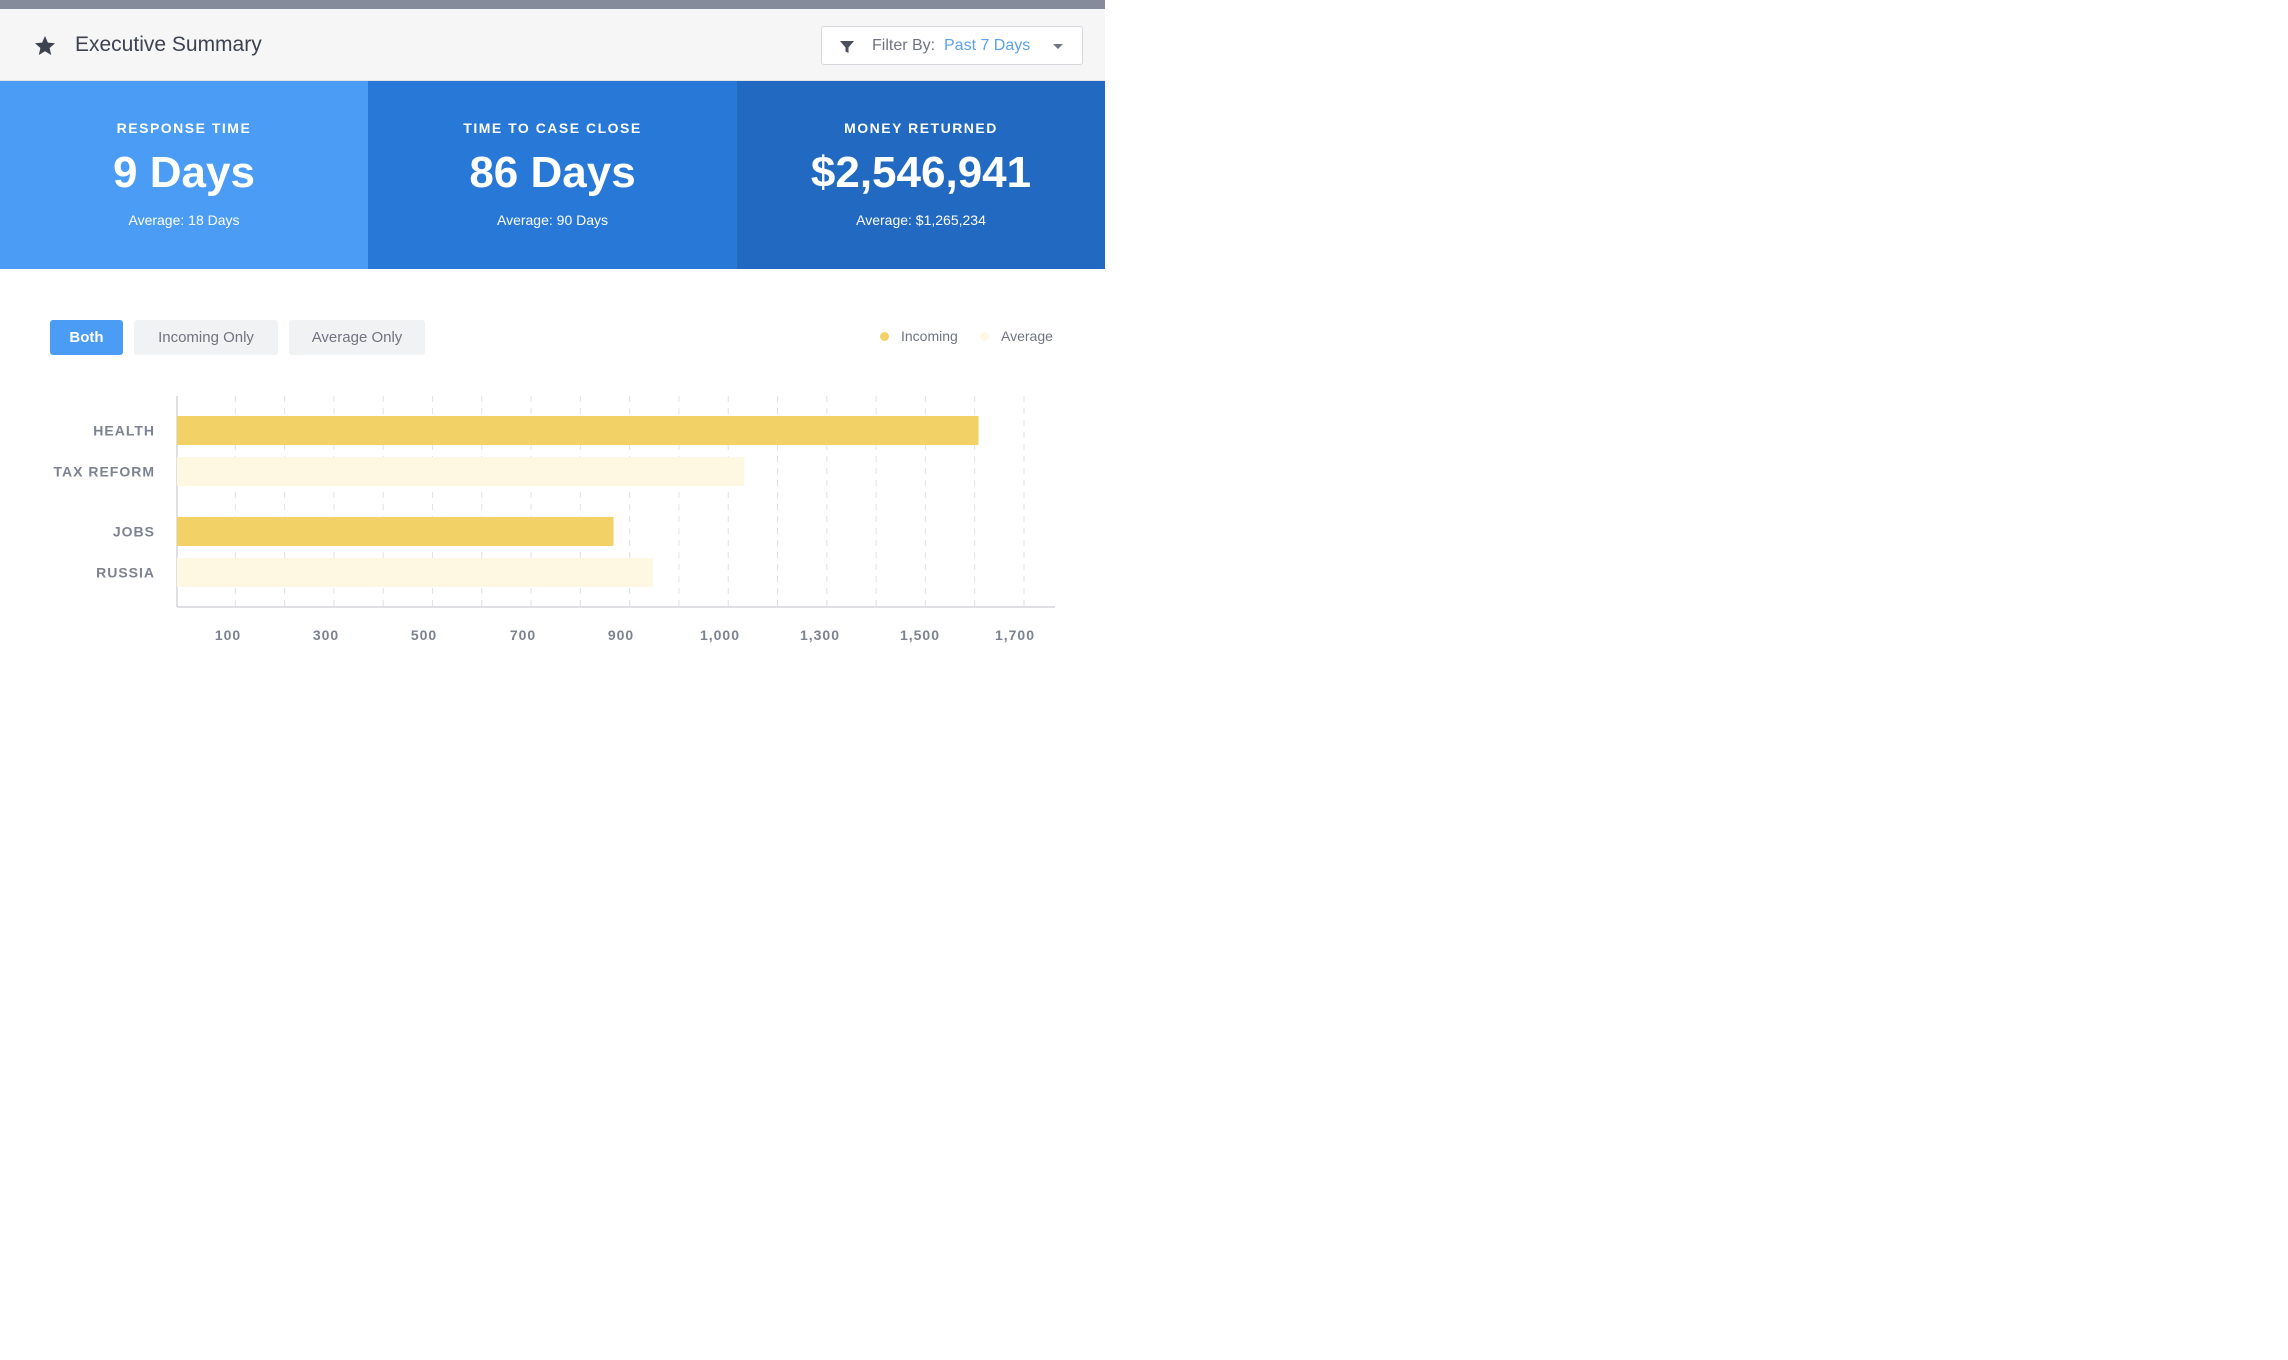 This screenshot has width=2288, height=1360. Describe the element at coordinates (1027, 336) in the screenshot. I see `legend-label-average: Average` at that location.